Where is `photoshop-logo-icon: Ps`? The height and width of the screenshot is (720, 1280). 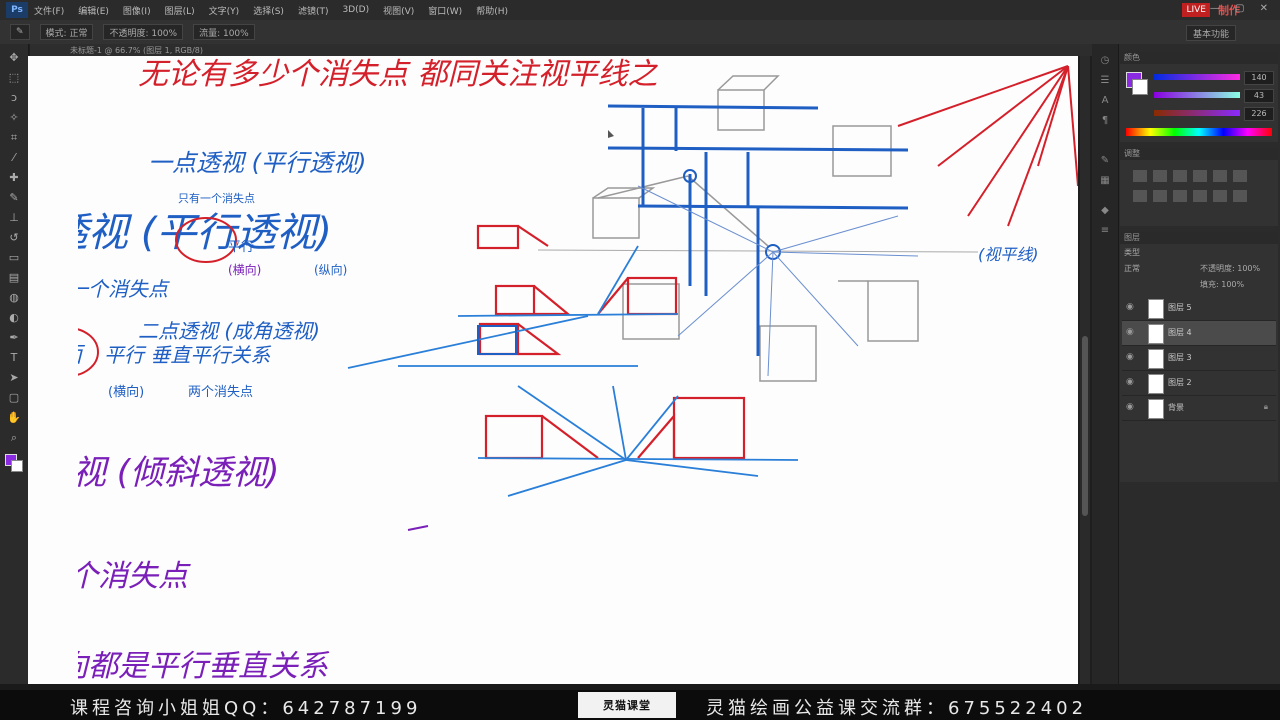
photoshop-logo-icon: Ps is located at coordinates (17, 10).